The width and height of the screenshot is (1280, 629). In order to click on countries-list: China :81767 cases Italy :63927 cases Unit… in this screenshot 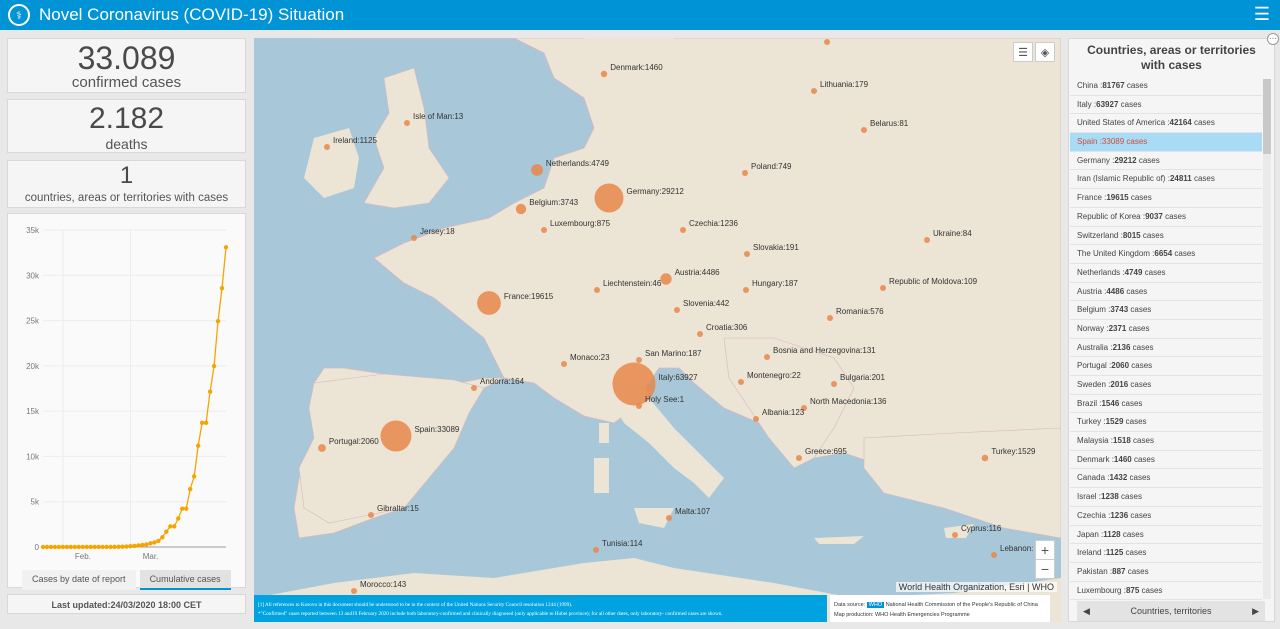, I will do `click(1166, 339)`.